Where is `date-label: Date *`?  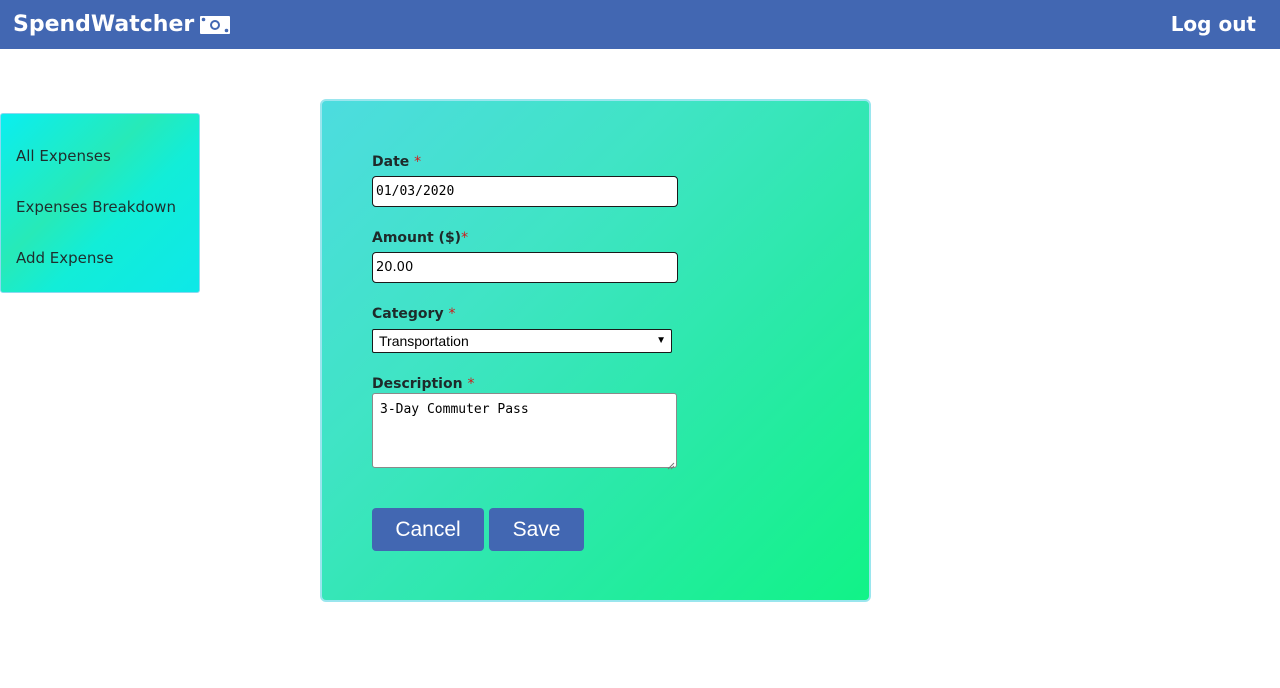
date-label: Date * is located at coordinates (397, 162).